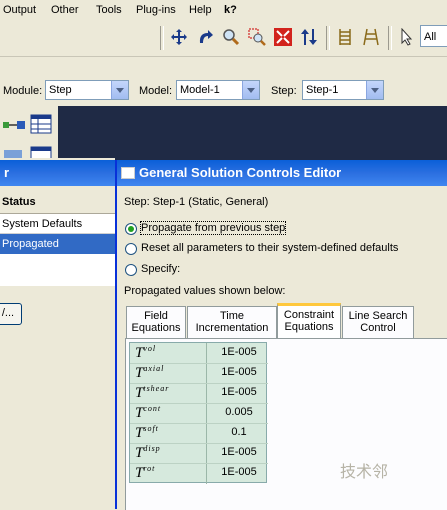 The image size is (447, 510). Describe the element at coordinates (199, 473) in the screenshot. I see `table-row: Trot 1E-005` at that location.